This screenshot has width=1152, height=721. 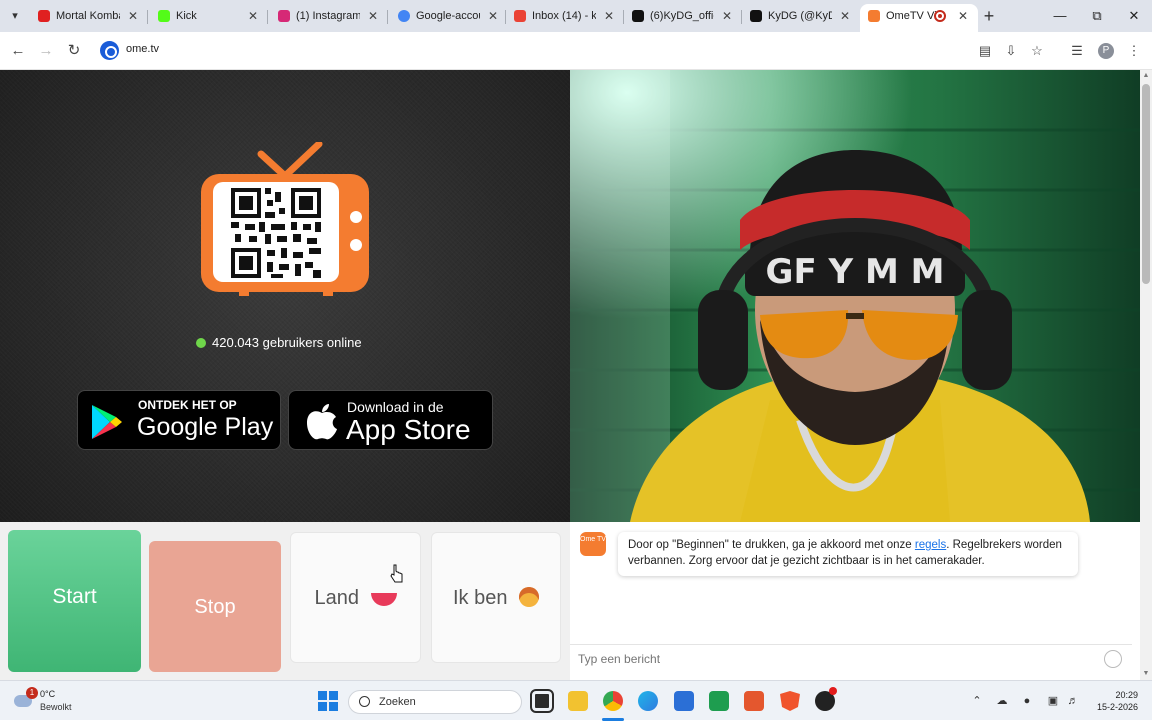 I want to click on recording-dot, so click(x=833, y=691).